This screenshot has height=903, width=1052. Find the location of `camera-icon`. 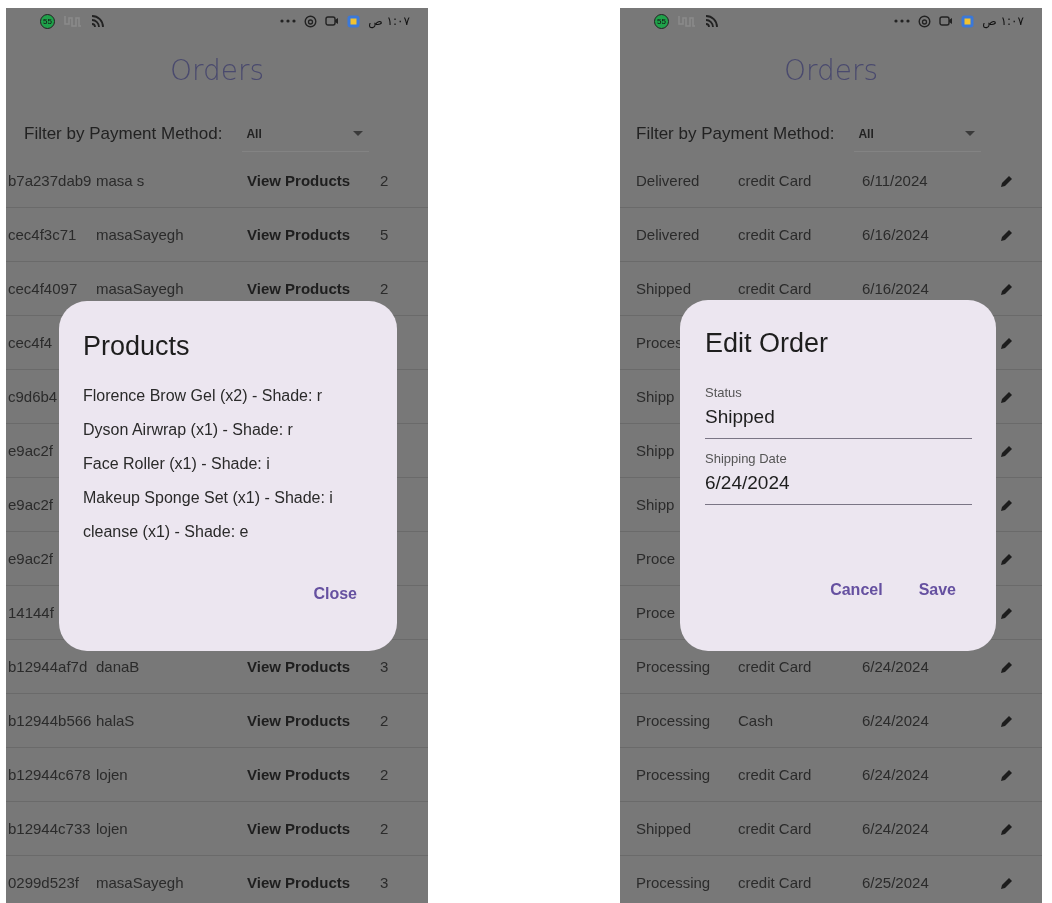

camera-icon is located at coordinates (946, 21).